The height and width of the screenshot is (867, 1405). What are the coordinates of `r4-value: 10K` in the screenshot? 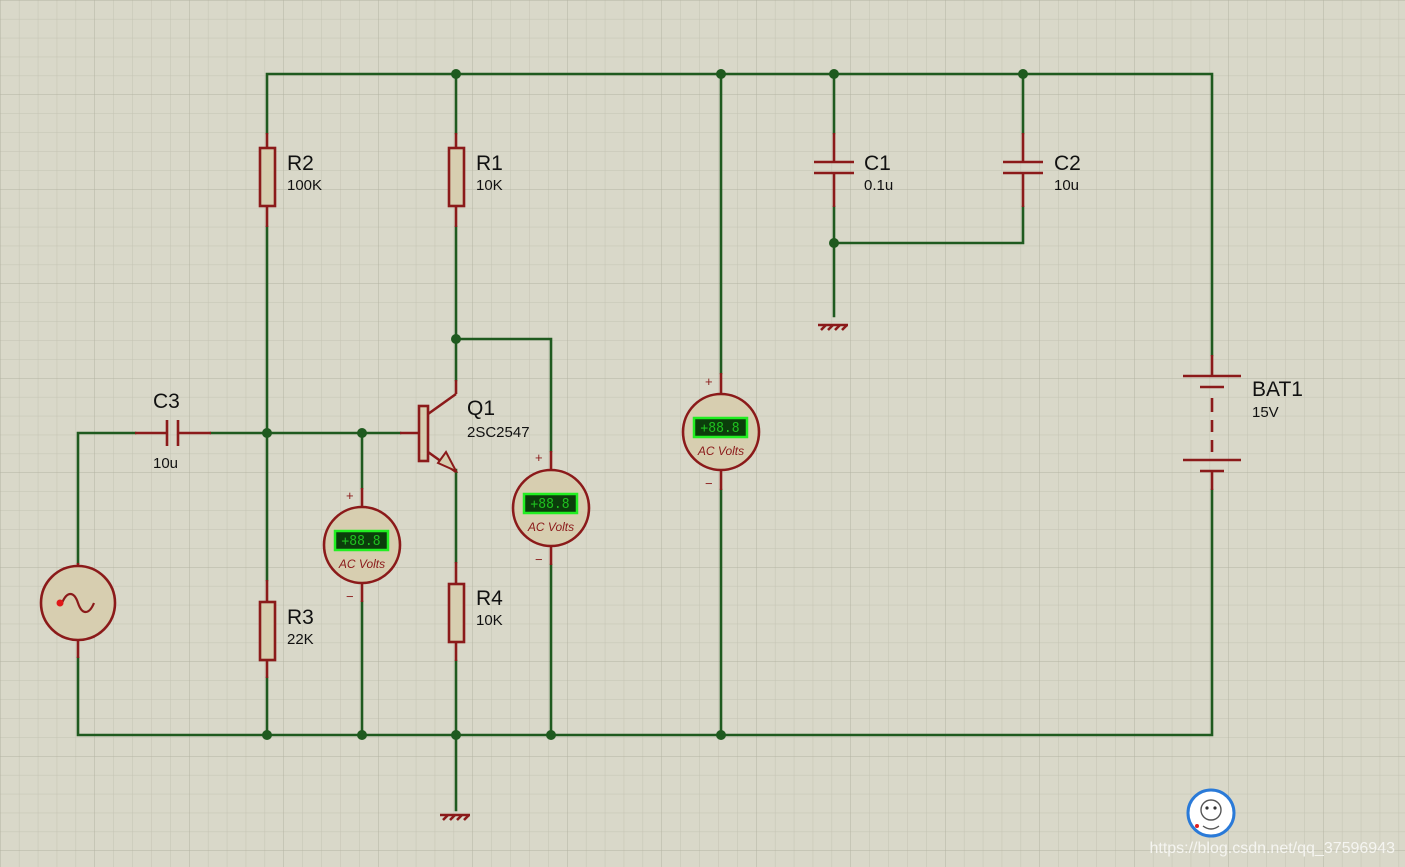 It's located at (489, 620).